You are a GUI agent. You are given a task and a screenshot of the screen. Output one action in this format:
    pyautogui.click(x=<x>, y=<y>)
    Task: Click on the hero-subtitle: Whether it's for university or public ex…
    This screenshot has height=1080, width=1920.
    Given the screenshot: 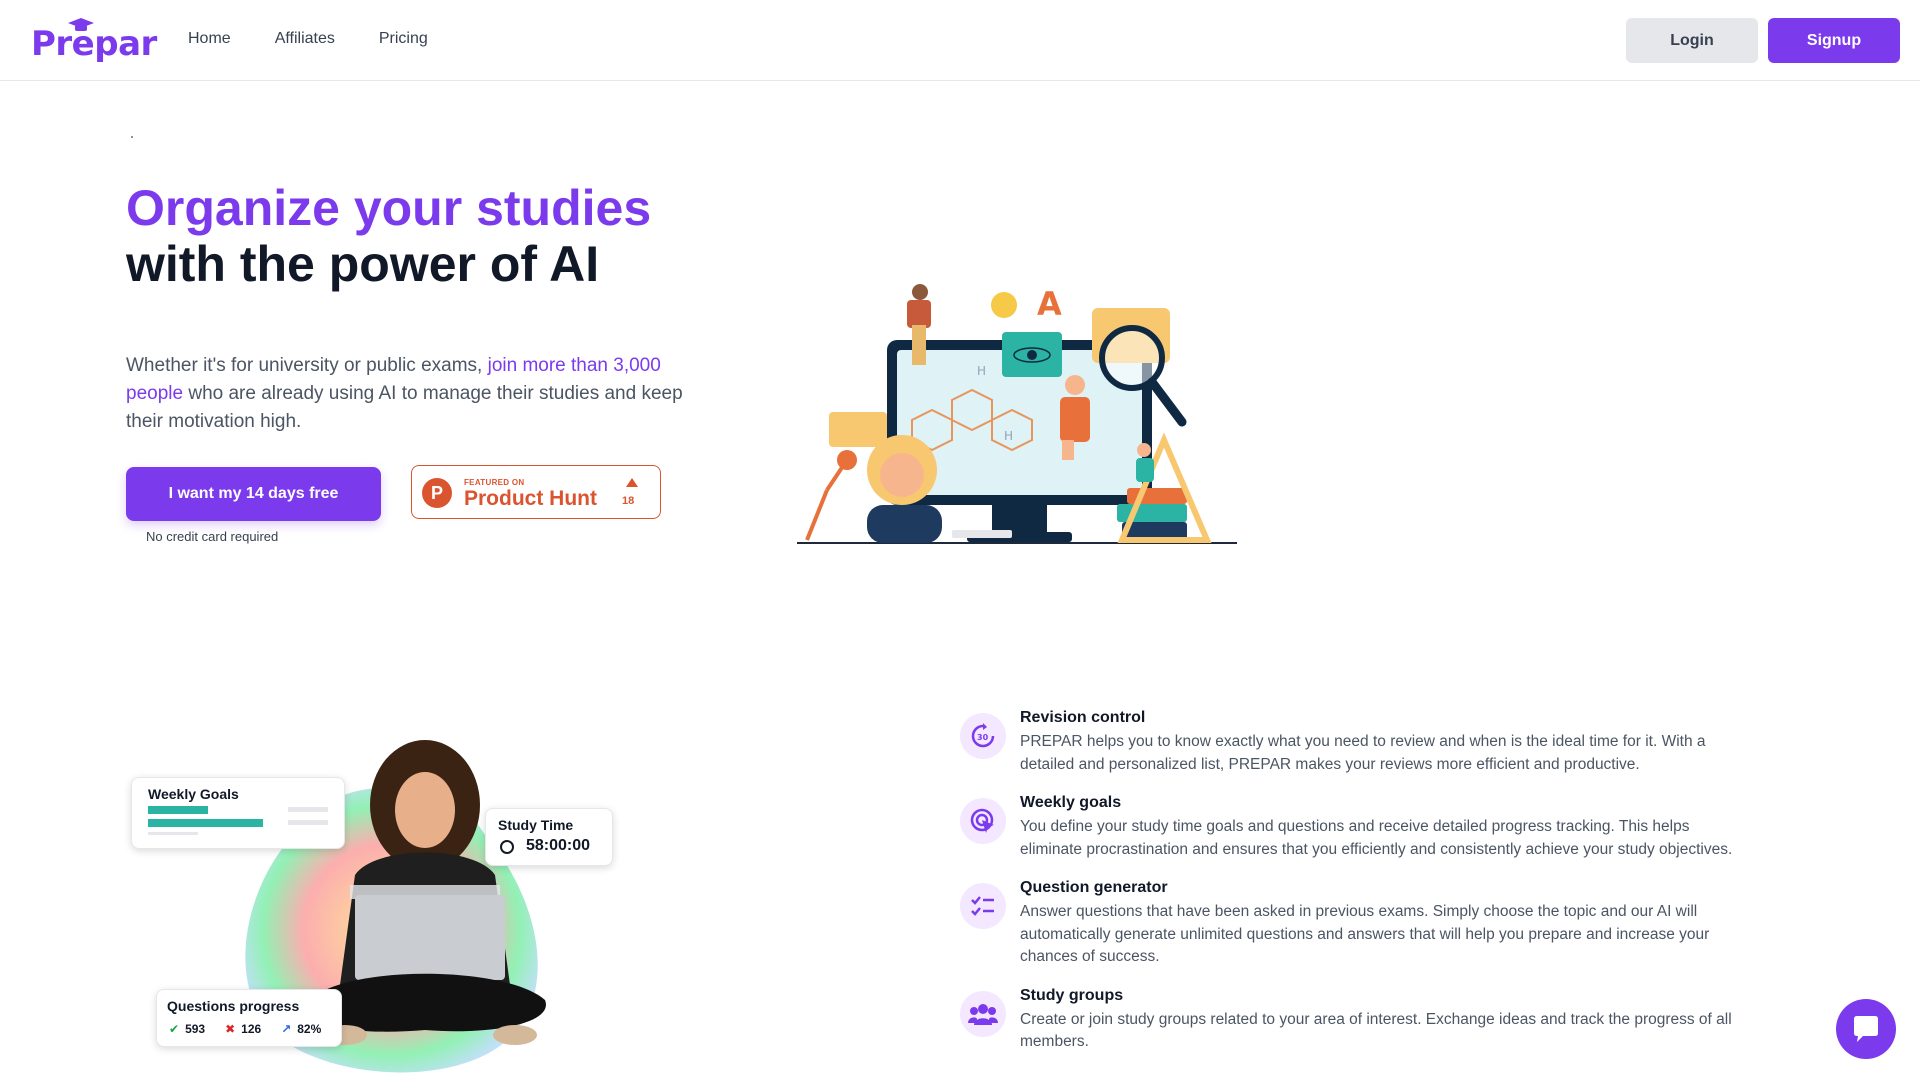 What is the action you would take?
    pyautogui.click(x=408, y=394)
    